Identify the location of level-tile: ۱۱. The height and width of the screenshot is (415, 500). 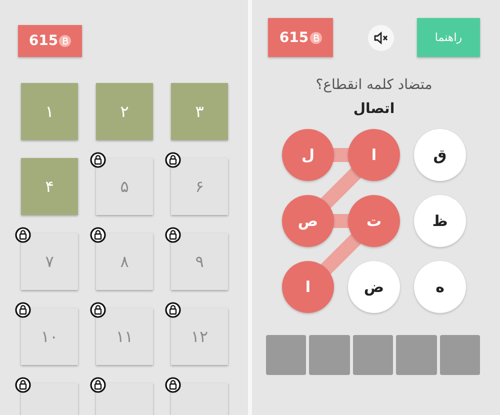
(124, 336).